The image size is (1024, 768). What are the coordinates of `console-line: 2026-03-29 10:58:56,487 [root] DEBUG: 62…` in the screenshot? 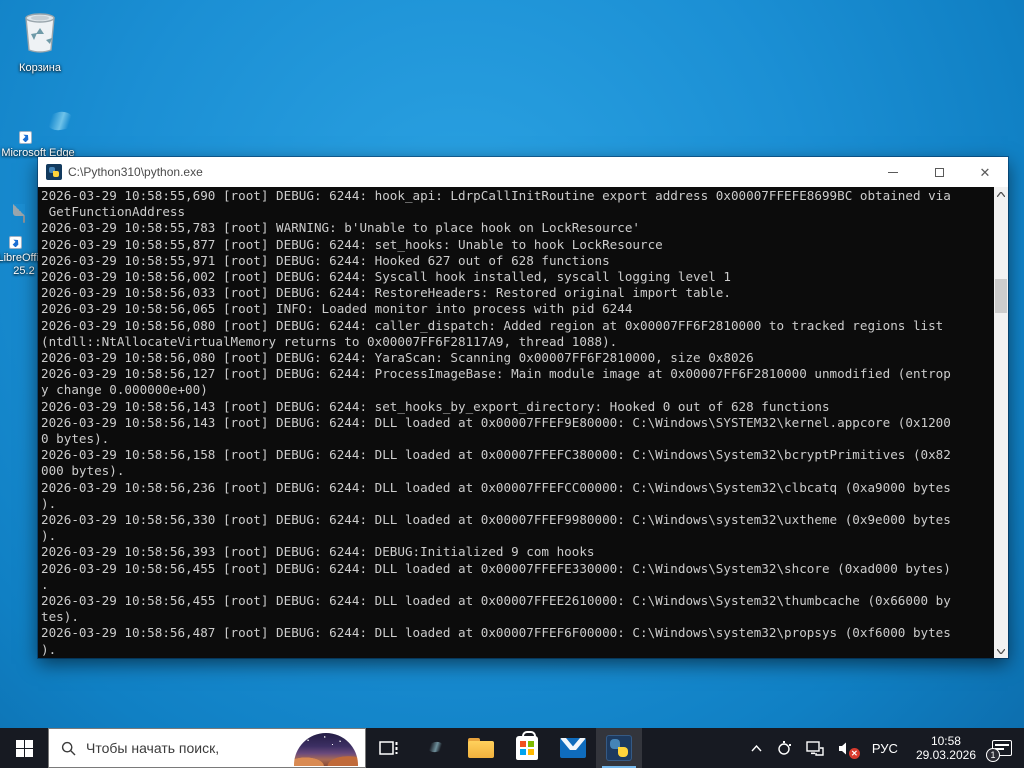 It's located at (496, 633).